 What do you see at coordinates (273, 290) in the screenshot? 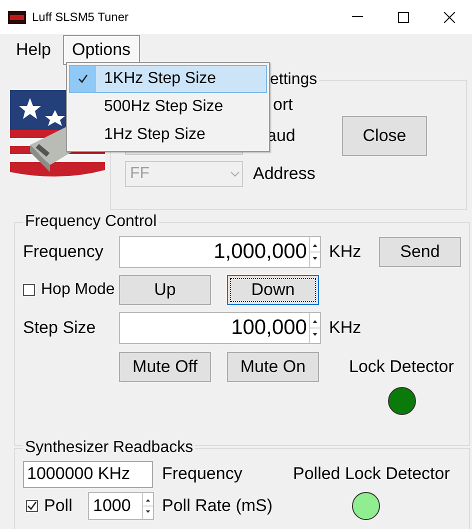
I see `down-button: Down` at bounding box center [273, 290].